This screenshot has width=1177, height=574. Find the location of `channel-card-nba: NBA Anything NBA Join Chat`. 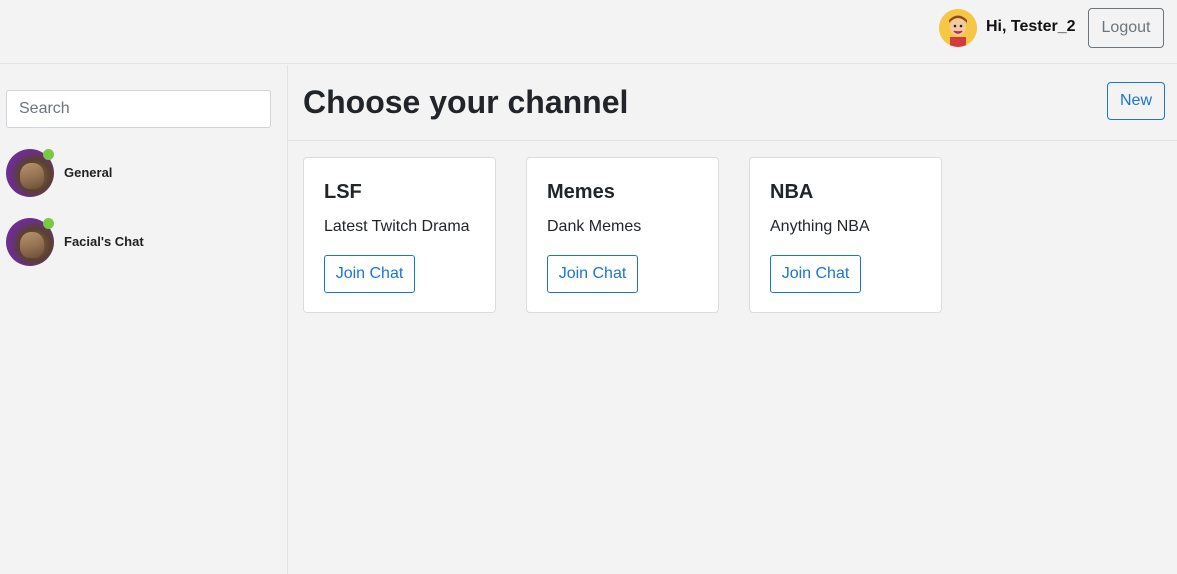

channel-card-nba: NBA Anything NBA Join Chat is located at coordinates (845, 235).